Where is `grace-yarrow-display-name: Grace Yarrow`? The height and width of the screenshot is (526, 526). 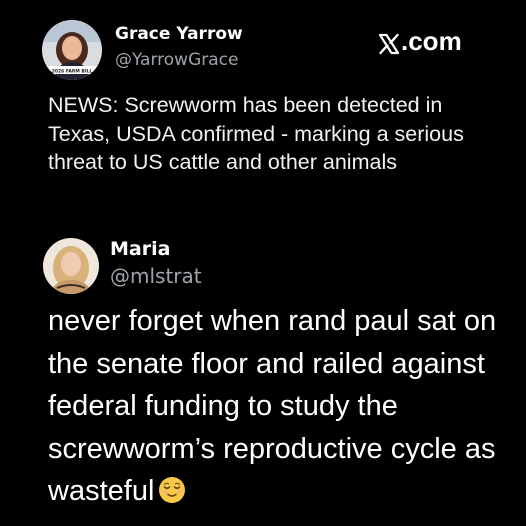 grace-yarrow-display-name: Grace Yarrow is located at coordinates (179, 34).